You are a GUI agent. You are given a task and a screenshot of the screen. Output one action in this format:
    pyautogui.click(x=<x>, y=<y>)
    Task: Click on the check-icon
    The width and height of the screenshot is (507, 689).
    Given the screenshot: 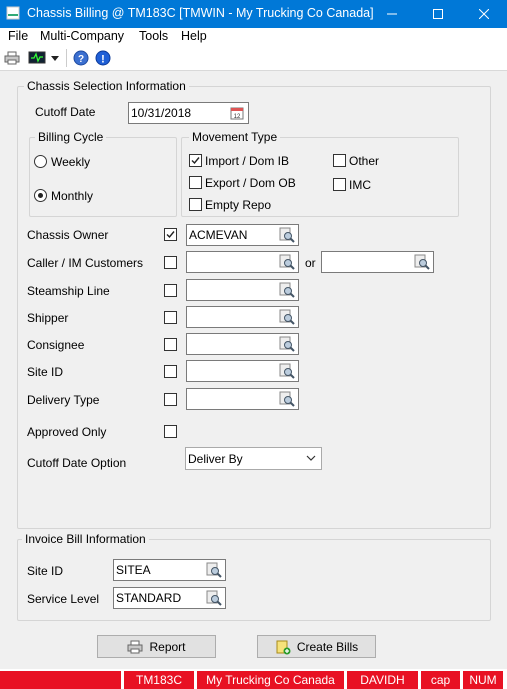 What is the action you would take?
    pyautogui.click(x=195, y=161)
    